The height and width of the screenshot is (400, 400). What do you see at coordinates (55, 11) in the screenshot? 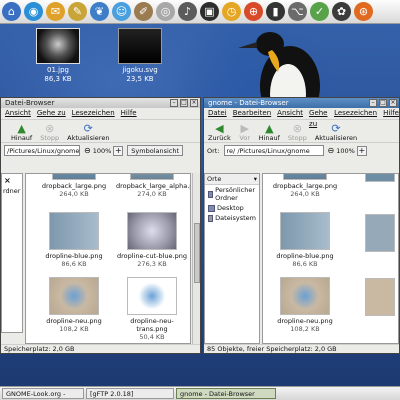
I see `mail-icon: ✉` at bounding box center [55, 11].